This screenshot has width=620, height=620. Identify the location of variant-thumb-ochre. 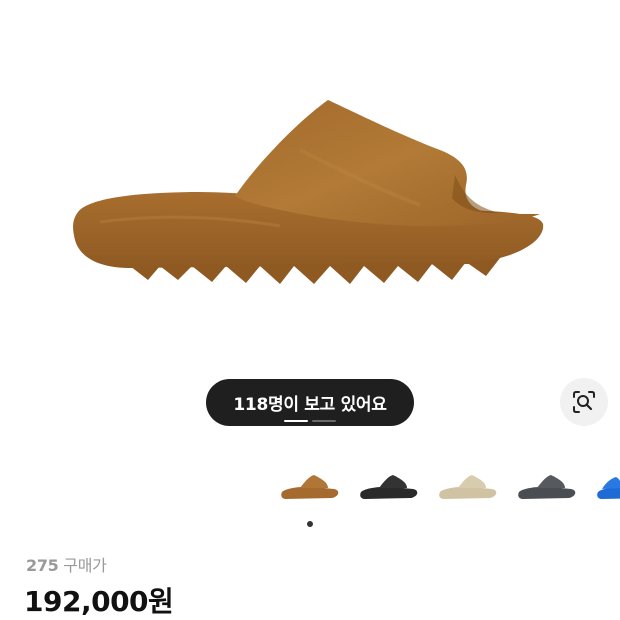
(310, 488).